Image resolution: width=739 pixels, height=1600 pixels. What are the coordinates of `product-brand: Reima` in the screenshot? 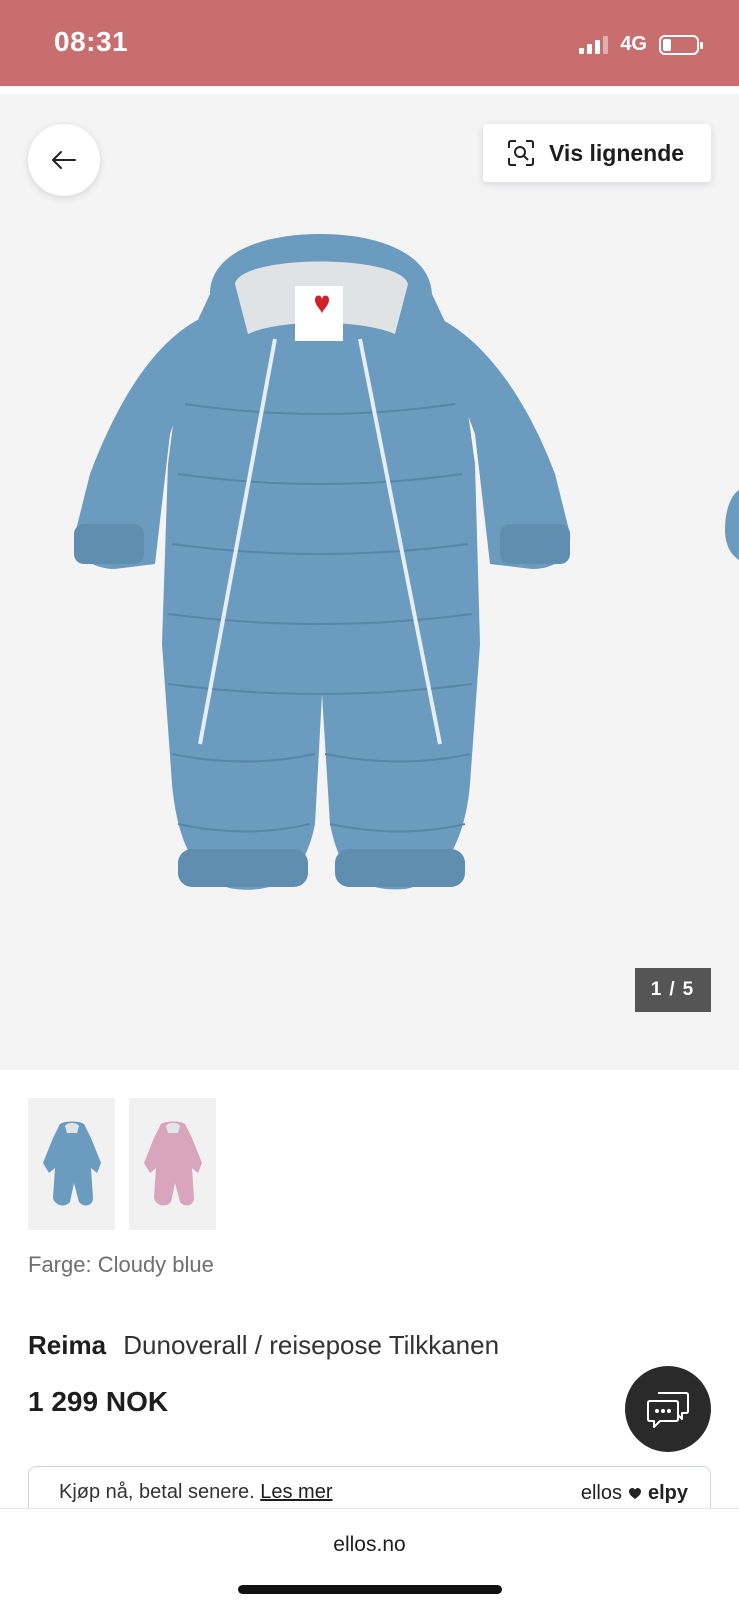 It's located at (67, 1345).